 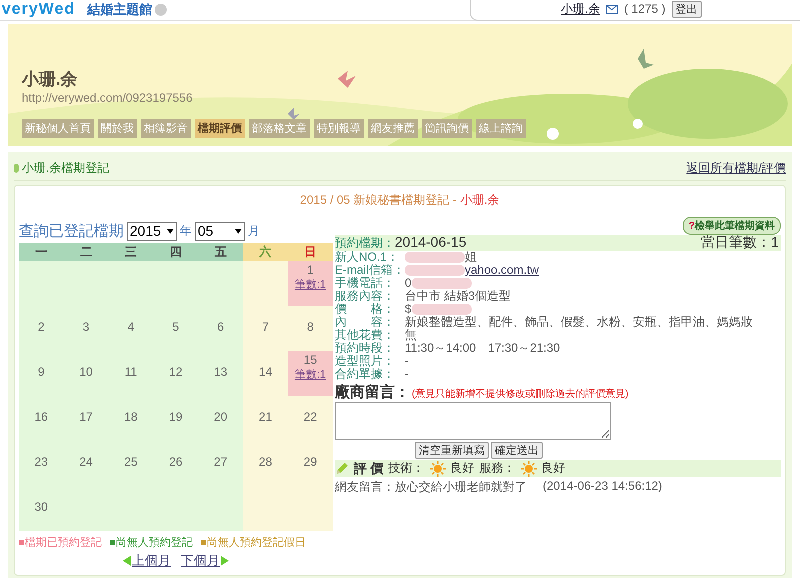 I want to click on field-label: 價 格：, so click(x=365, y=309).